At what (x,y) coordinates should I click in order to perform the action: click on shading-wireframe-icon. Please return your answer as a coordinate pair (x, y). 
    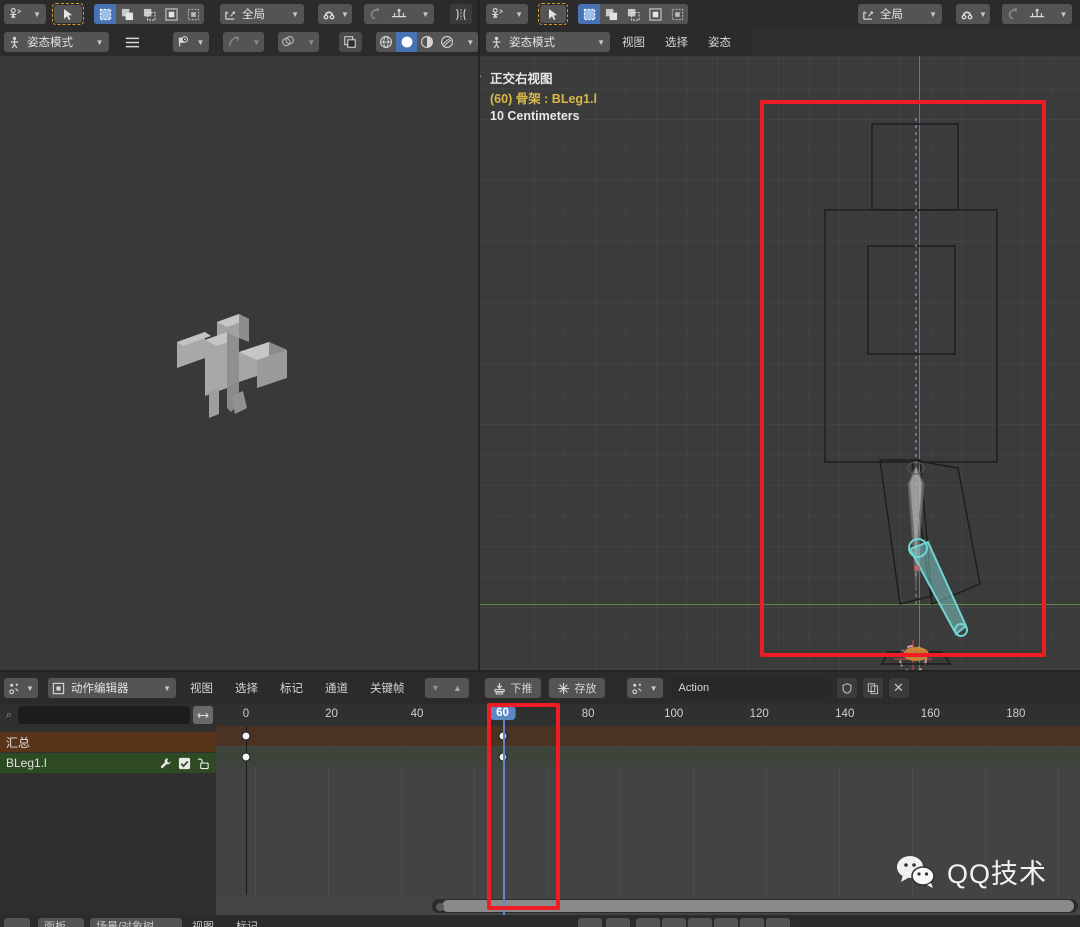
    Looking at the image, I should click on (386, 42).